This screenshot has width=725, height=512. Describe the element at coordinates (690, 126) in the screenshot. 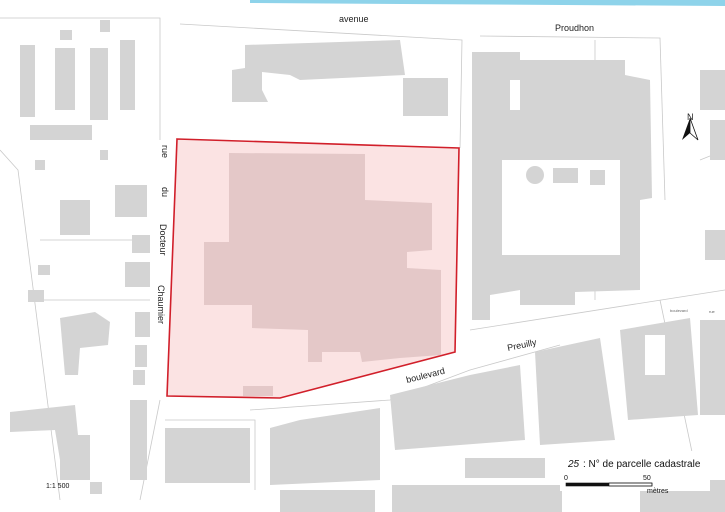

I see `north-arrow-icon: N` at that location.